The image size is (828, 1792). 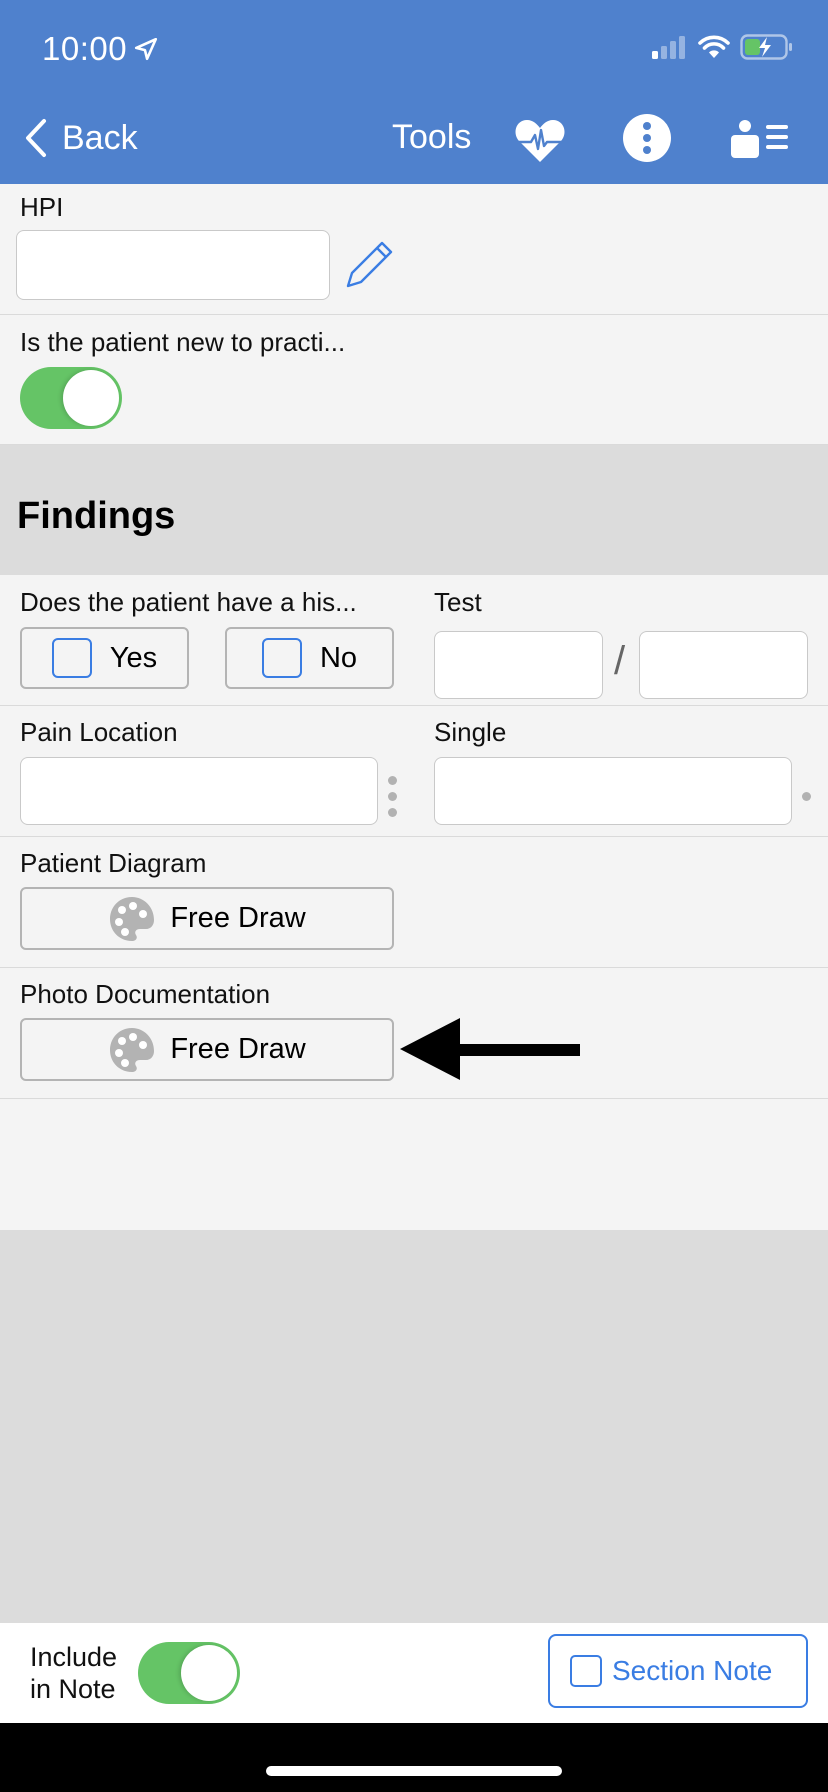 What do you see at coordinates (692, 1670) in the screenshot?
I see `section-note-label: Section Note` at bounding box center [692, 1670].